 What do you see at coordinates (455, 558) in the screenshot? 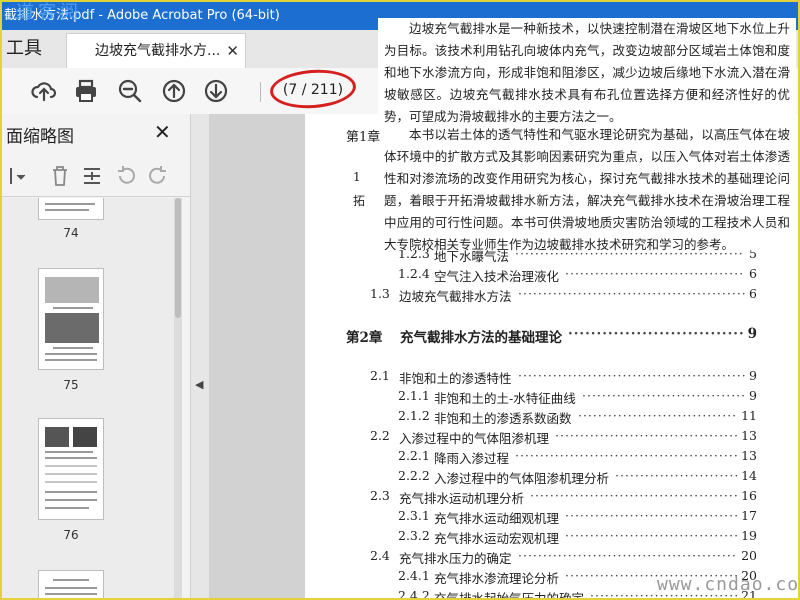
I see `toc-title: 充气排水压力的确定` at bounding box center [455, 558].